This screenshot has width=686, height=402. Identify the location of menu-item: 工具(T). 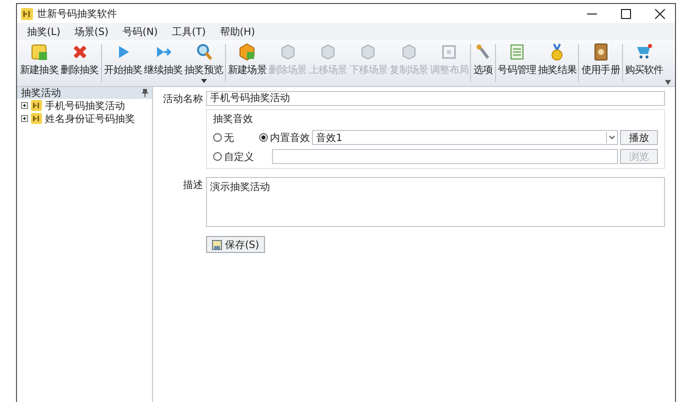
(189, 31).